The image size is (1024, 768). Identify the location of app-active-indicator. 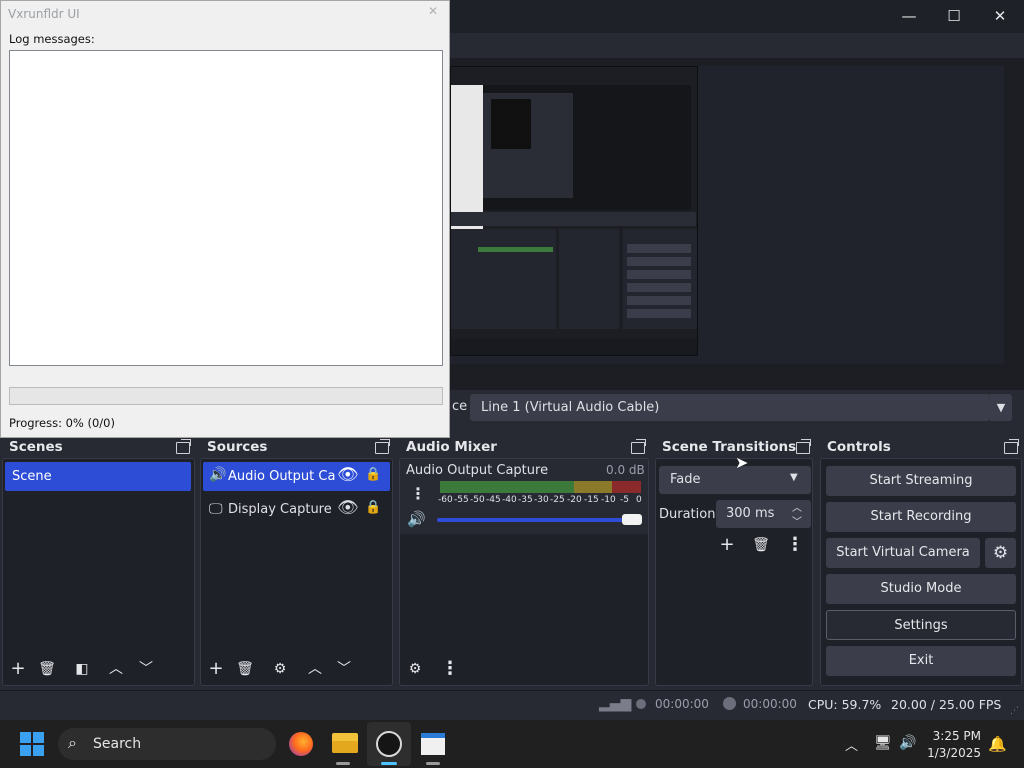
(389, 763).